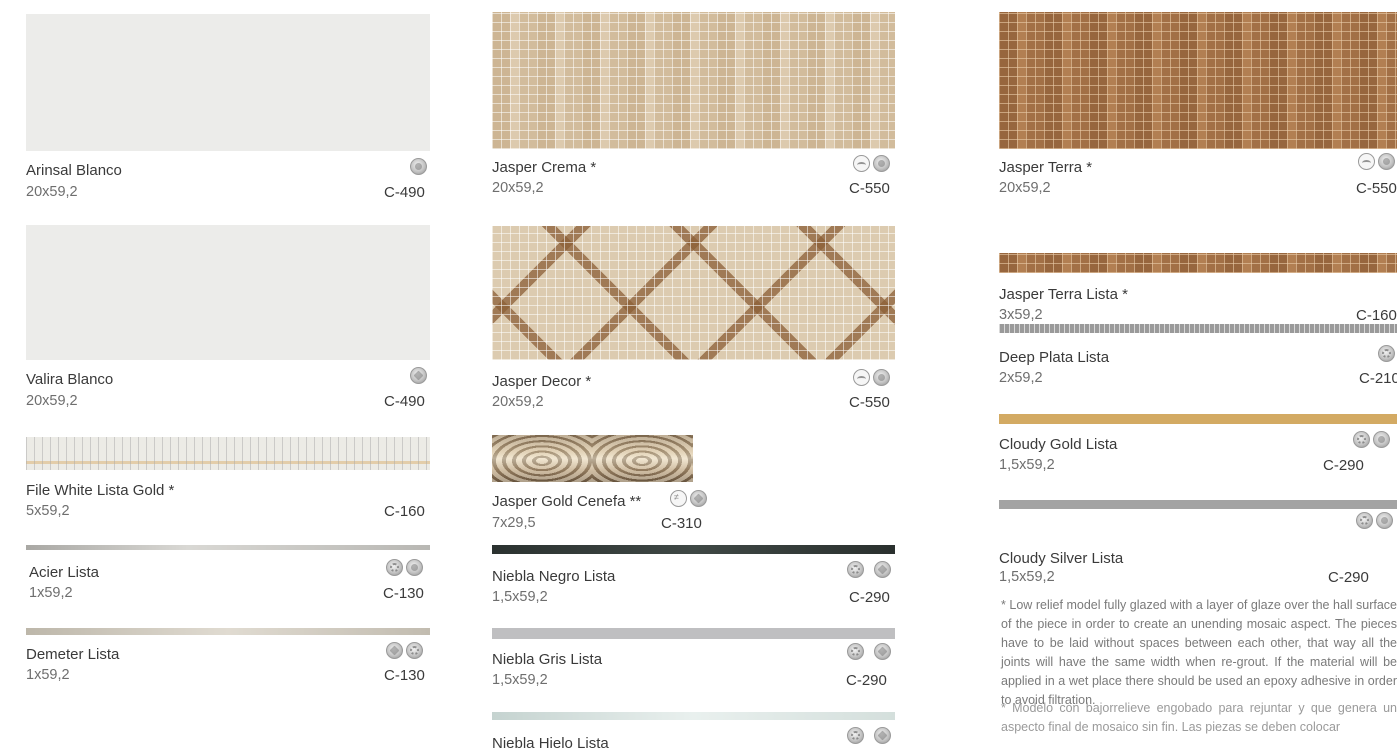 The image size is (1397, 756). I want to click on product-name: Niebla Negro Lista, so click(554, 576).